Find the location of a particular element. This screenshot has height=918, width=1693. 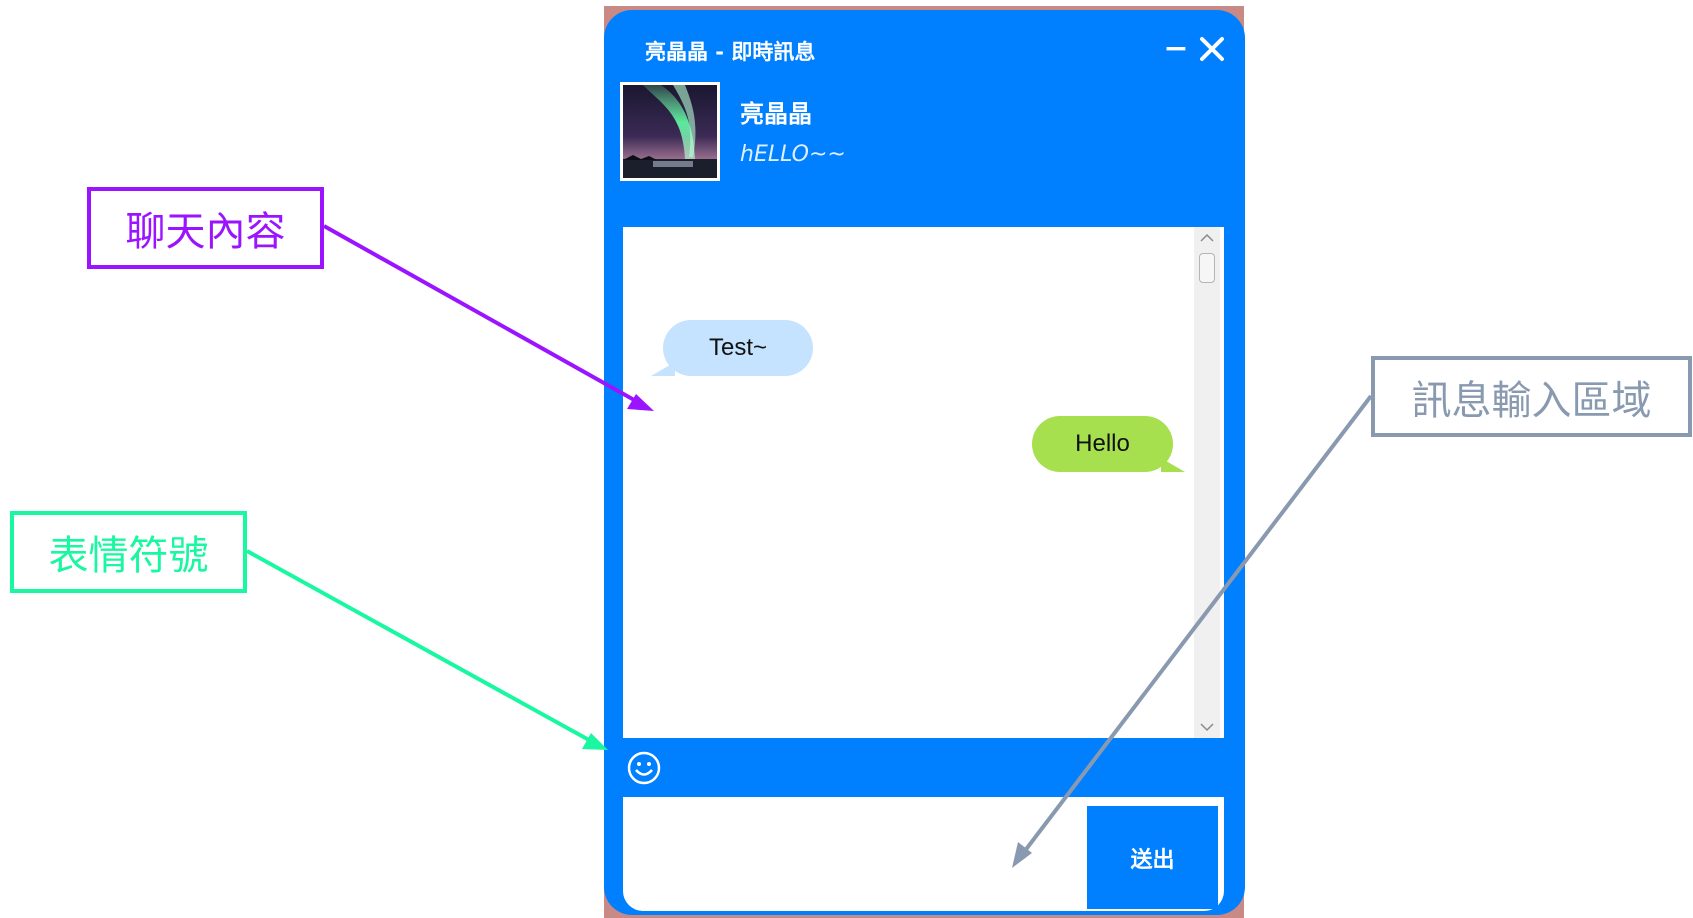

incoming-message-bubble: Test~ is located at coordinates (732, 348).